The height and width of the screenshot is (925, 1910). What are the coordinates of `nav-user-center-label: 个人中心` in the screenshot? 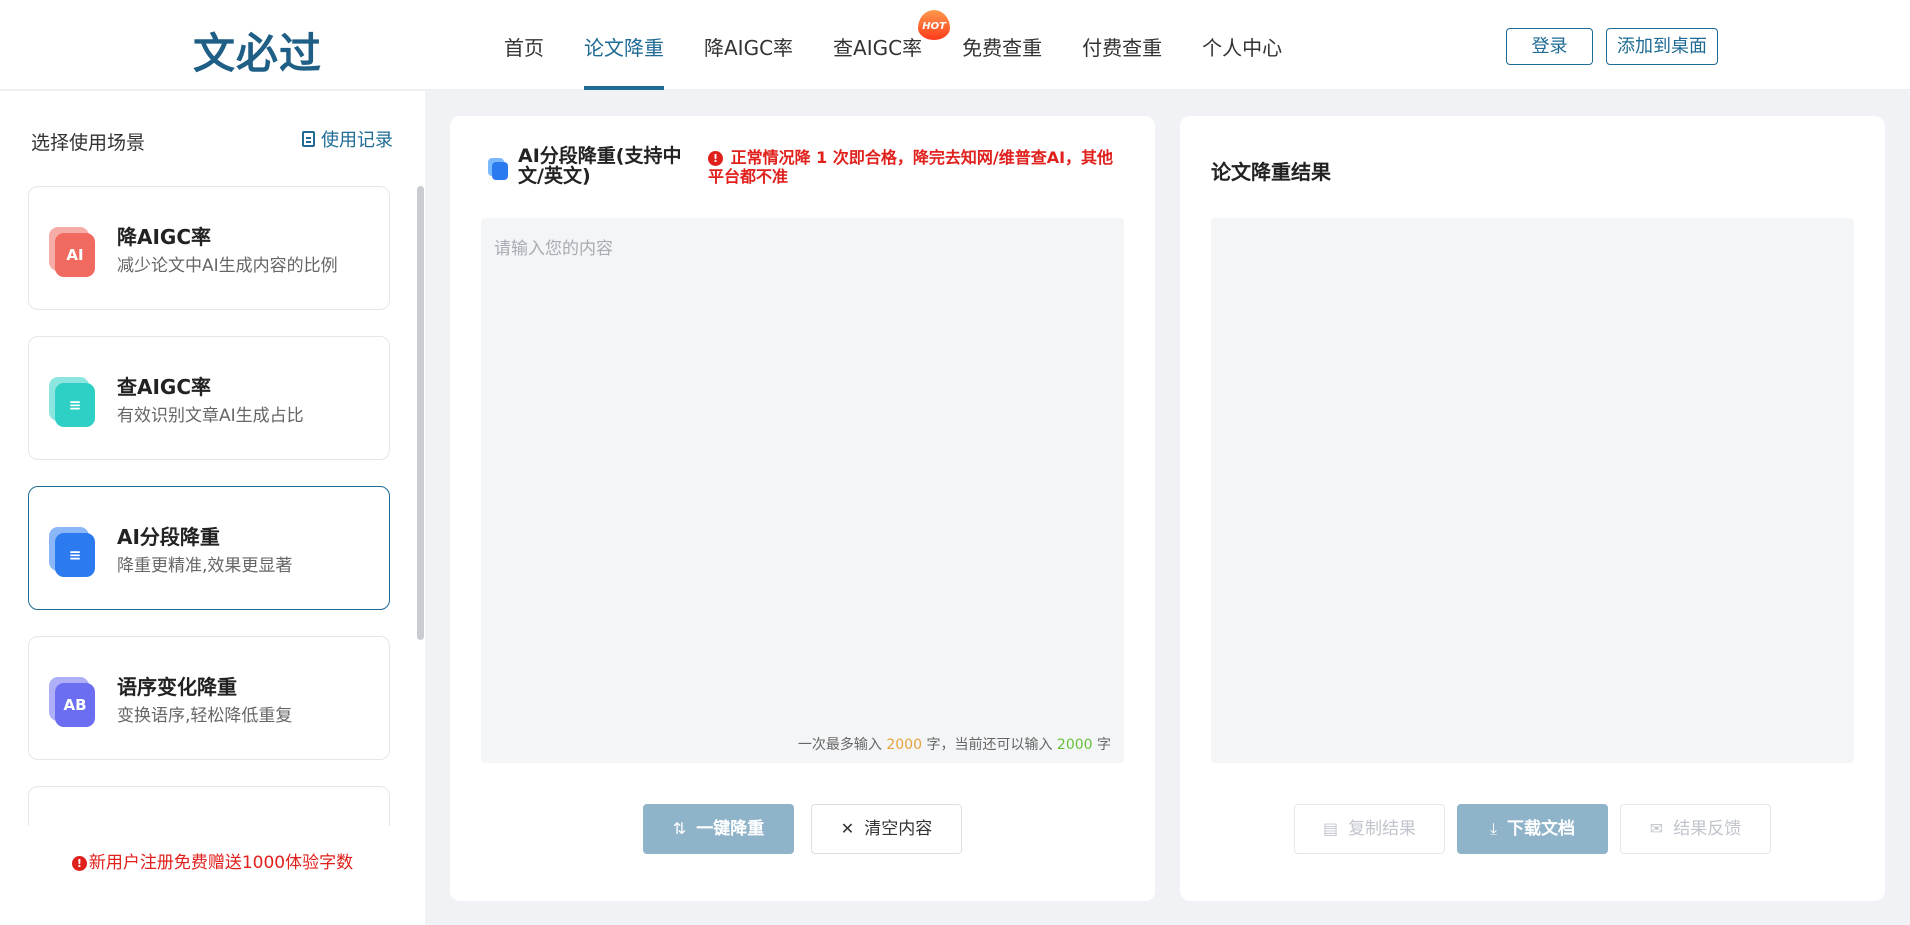 It's located at (1242, 48).